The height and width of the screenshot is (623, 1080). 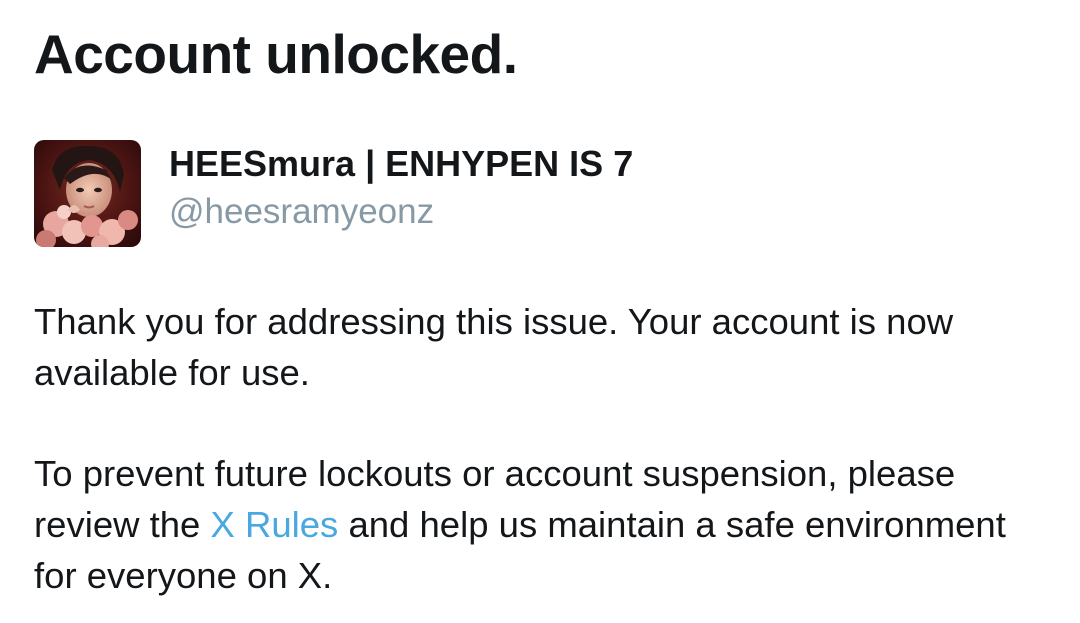 What do you see at coordinates (401, 163) in the screenshot?
I see `display-name: HEESmura | ENHYPEN IS 7` at bounding box center [401, 163].